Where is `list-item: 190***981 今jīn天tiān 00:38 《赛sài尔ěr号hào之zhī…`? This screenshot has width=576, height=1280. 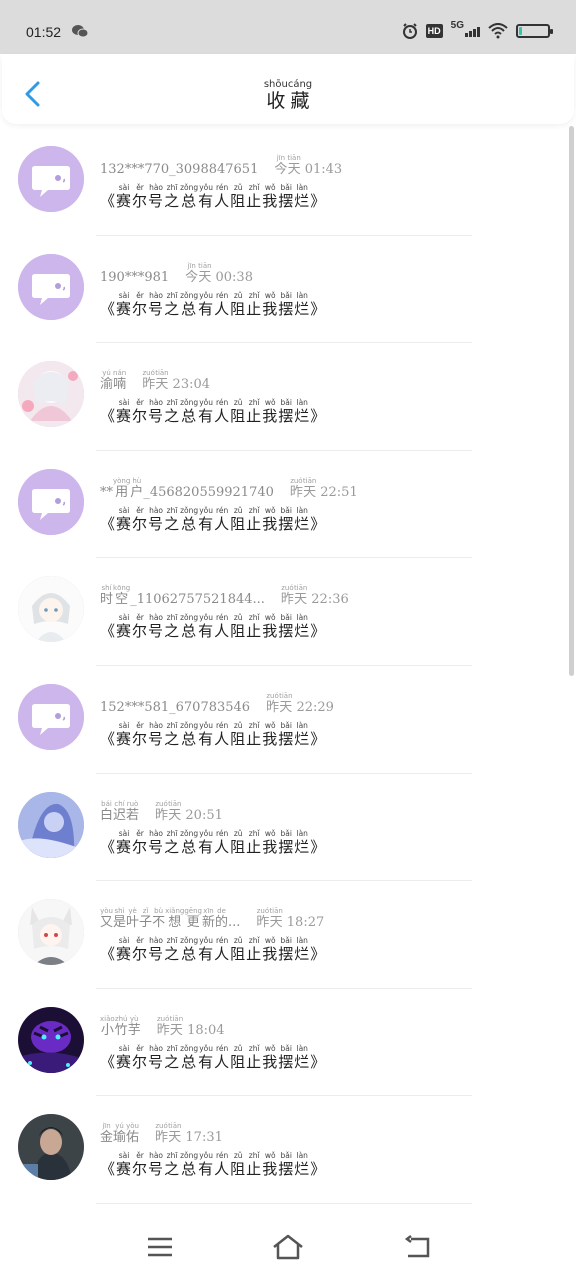 list-item: 190***981 今jīn天tiān 00:38 《赛sài尔ěr号hào之zhī… is located at coordinates (288, 290).